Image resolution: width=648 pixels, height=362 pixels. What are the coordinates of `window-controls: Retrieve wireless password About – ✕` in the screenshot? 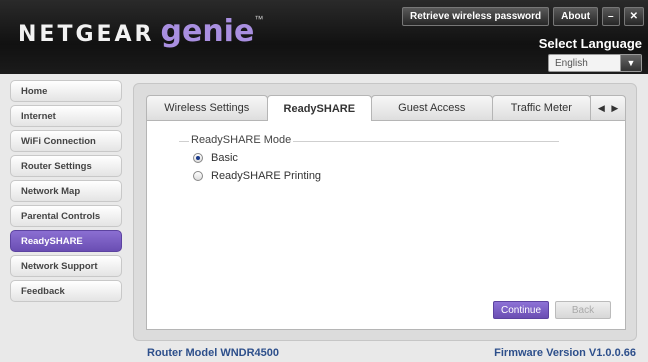 It's located at (522, 16).